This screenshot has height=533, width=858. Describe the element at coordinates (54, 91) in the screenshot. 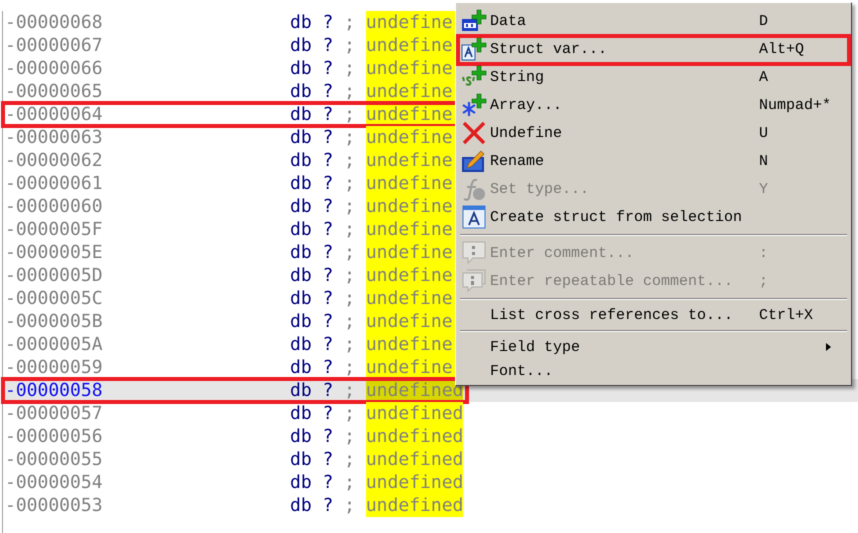

I see `address-text: -00000065` at that location.